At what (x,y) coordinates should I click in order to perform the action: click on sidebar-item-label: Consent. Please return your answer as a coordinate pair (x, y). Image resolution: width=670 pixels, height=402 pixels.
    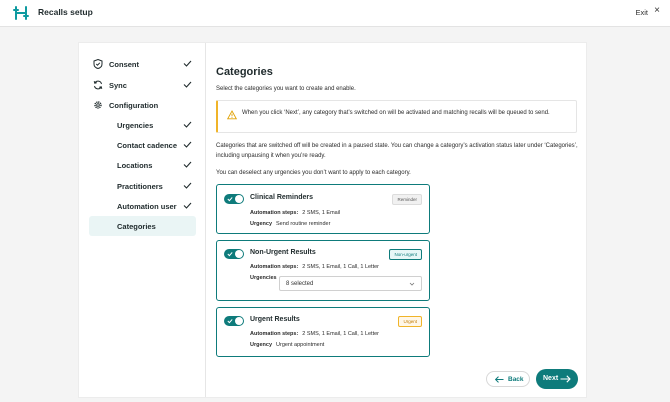
    Looking at the image, I should click on (124, 64).